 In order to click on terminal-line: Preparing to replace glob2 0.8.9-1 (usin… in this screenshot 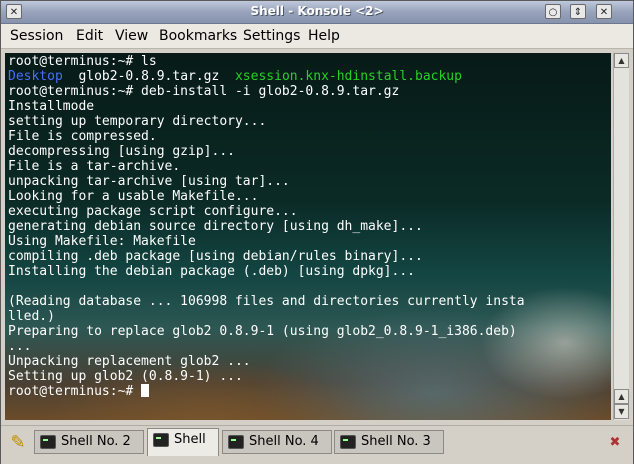, I will do `click(262, 331)`.